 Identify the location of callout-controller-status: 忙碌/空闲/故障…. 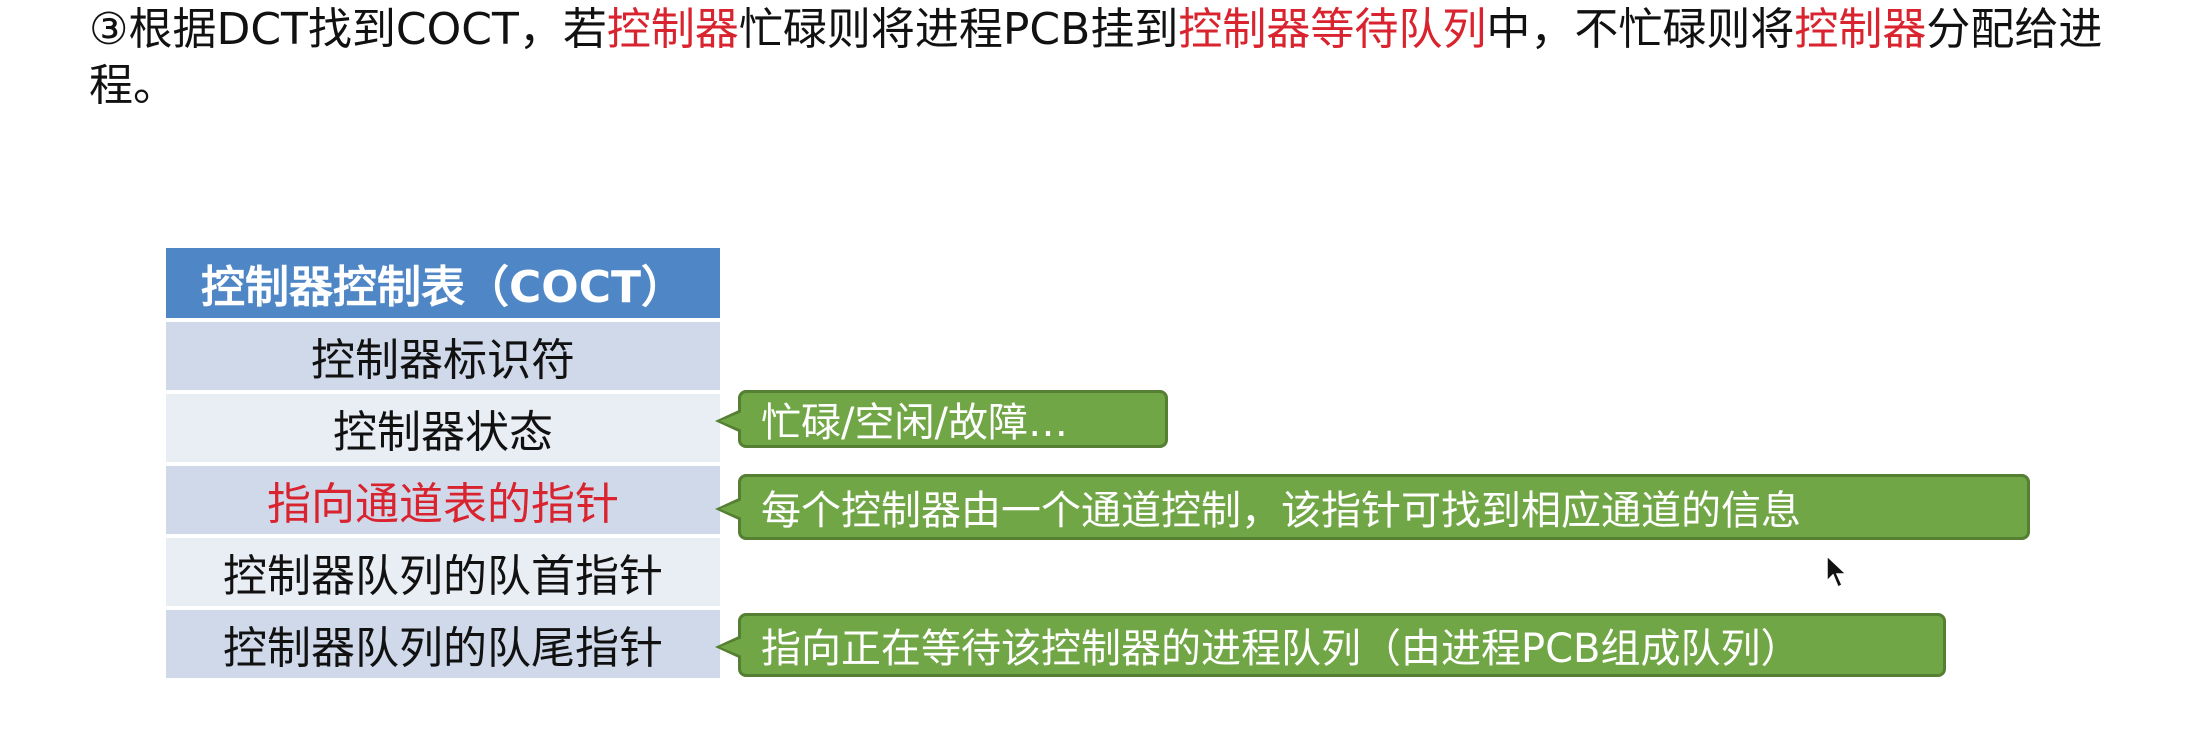
(941, 419).